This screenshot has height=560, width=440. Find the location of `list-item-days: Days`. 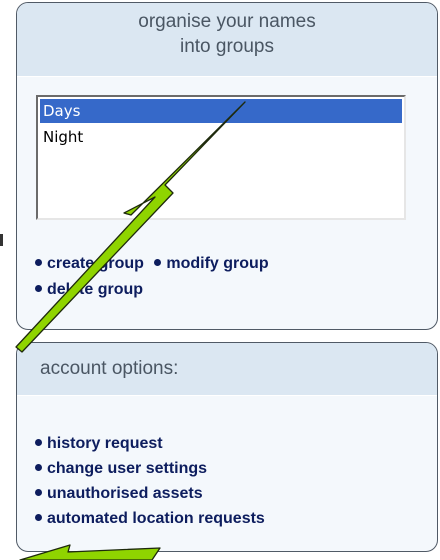

list-item-days: Days is located at coordinates (221, 111).